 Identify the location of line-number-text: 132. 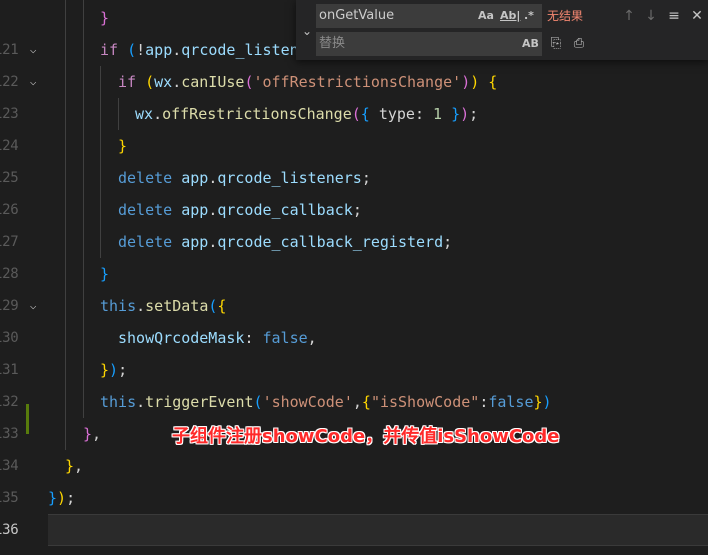
(9, 402).